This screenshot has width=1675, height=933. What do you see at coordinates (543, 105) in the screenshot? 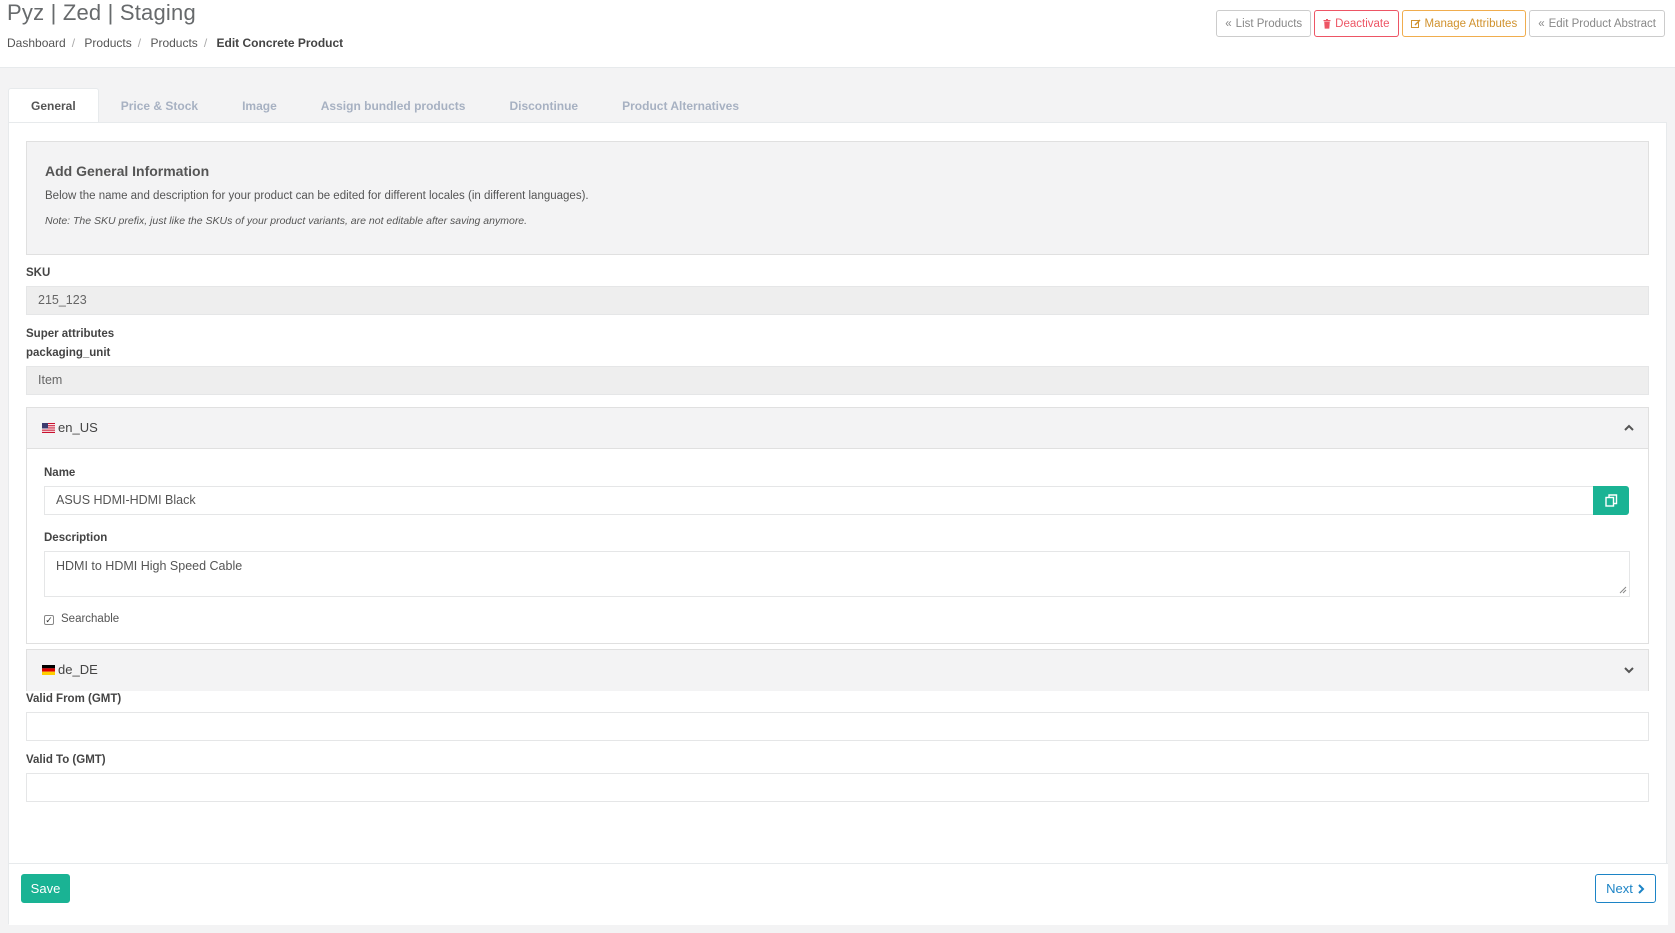
I see `tab-discontinue: Discontinue` at bounding box center [543, 105].